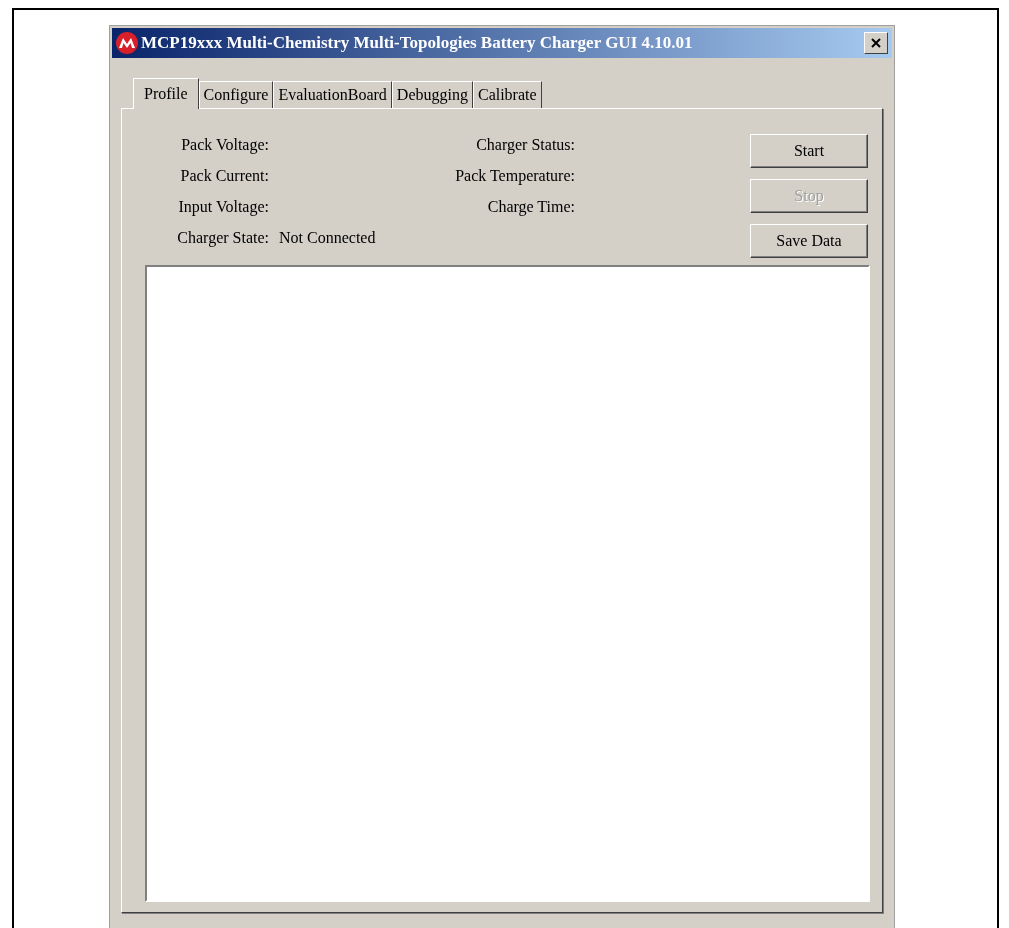  I want to click on field-label: Charger Status:, so click(525, 144).